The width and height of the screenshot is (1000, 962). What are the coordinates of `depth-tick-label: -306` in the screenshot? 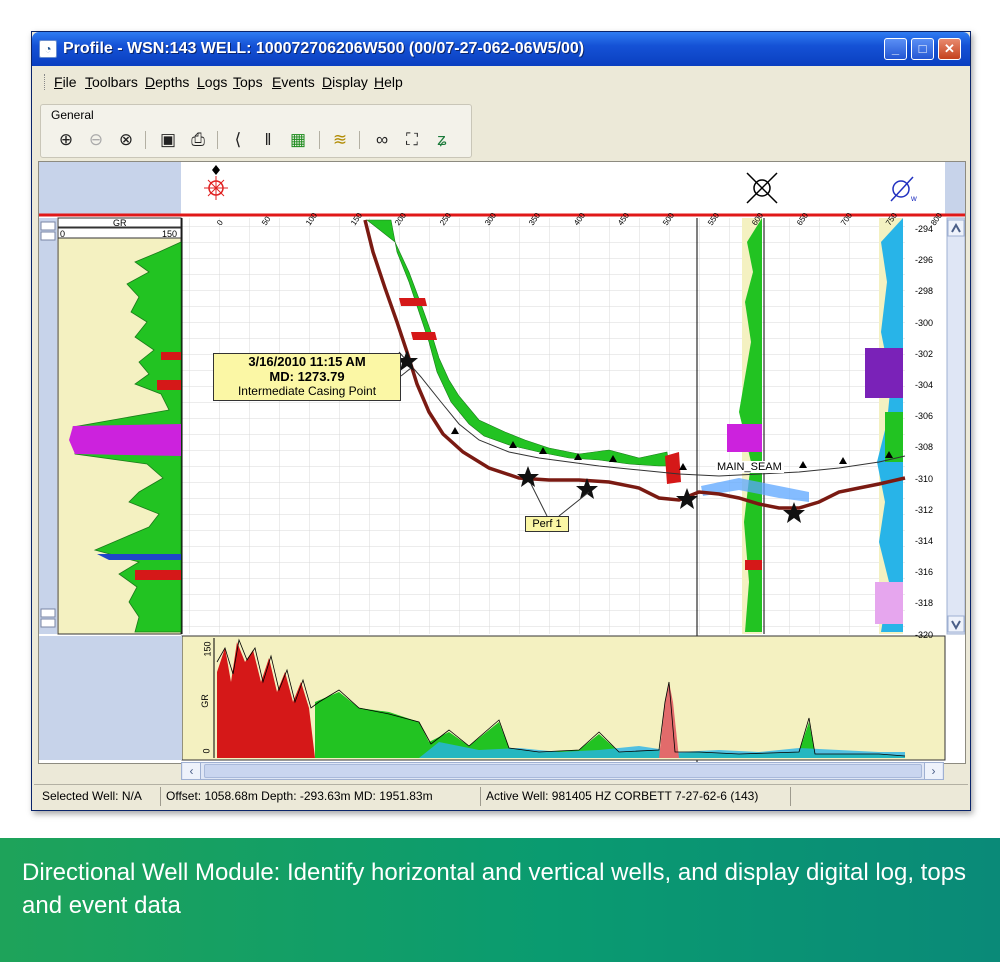 It's located at (924, 416).